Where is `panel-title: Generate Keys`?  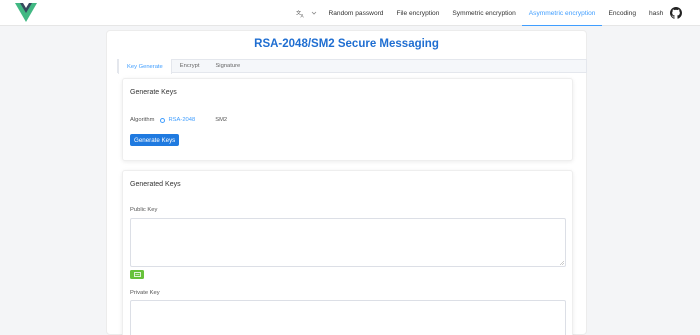 panel-title: Generate Keys is located at coordinates (153, 92).